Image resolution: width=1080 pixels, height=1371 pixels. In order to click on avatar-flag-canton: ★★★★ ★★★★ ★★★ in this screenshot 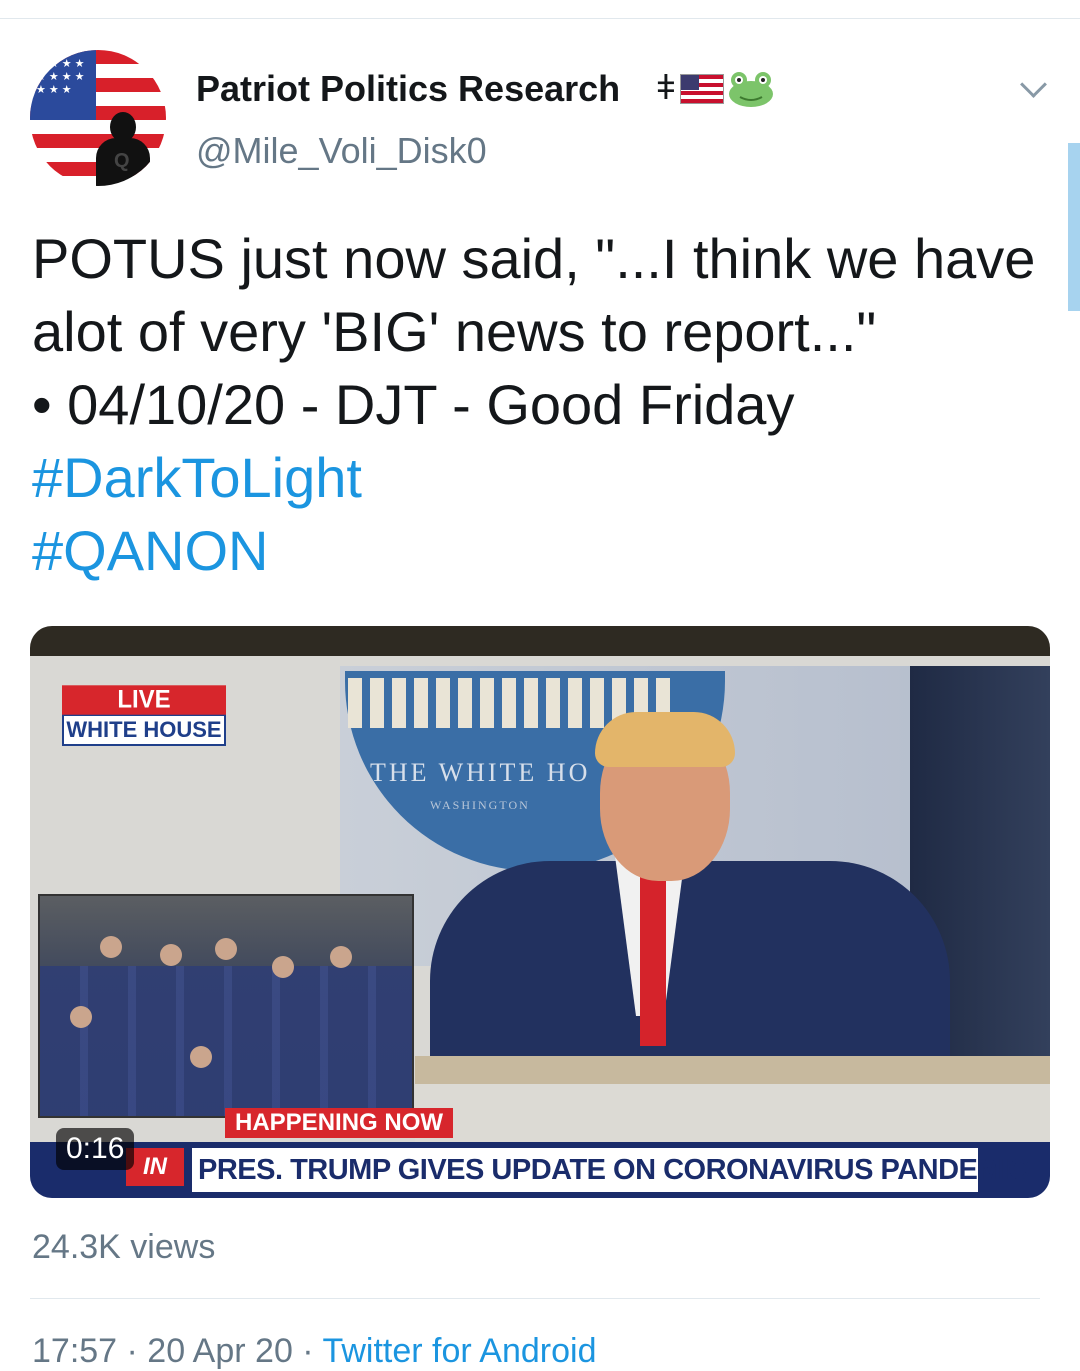, I will do `click(63, 85)`.